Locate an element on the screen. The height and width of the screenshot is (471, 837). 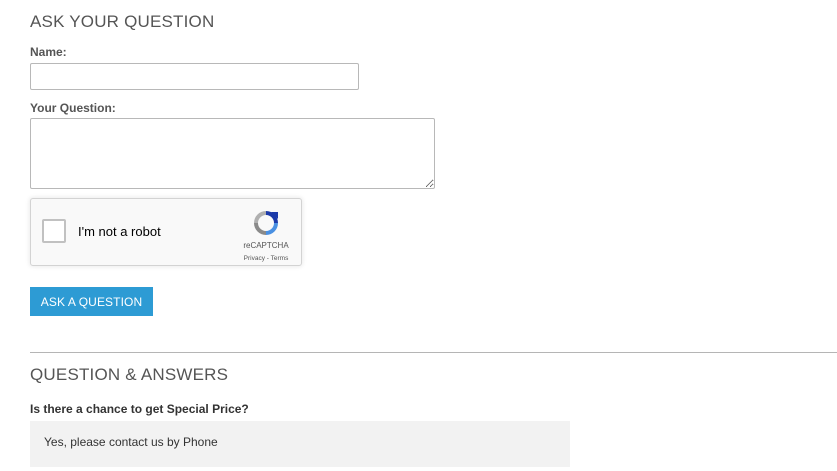
question-textarea is located at coordinates (232, 153).